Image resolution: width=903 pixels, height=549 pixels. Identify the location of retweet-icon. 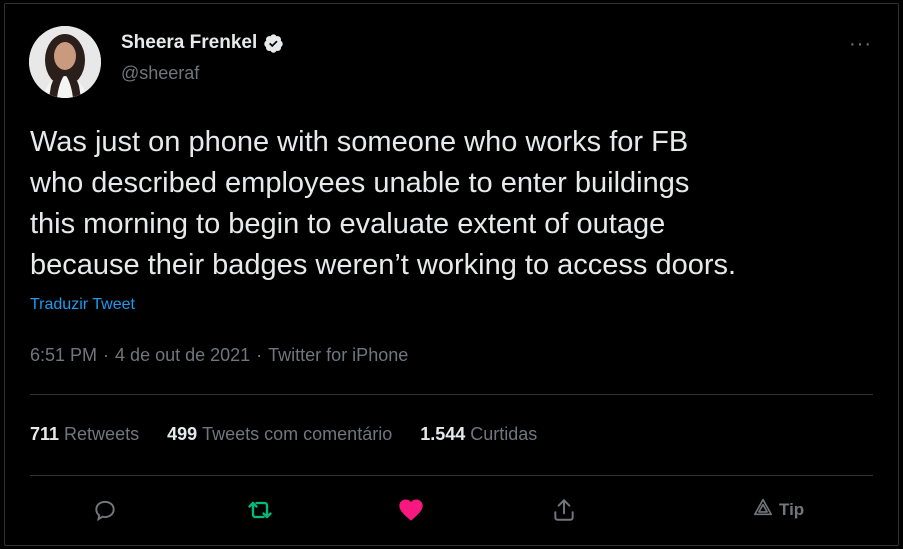
(260, 510).